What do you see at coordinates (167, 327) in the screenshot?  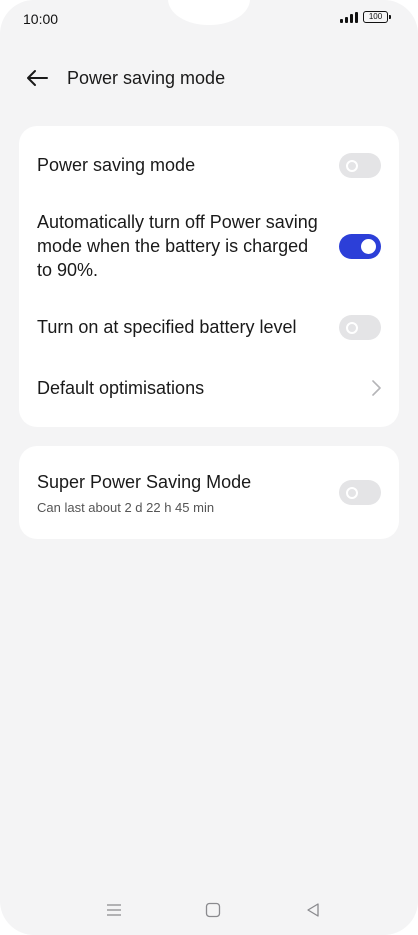 I see `specified-battery-level-label: Turn on at specified battery level` at bounding box center [167, 327].